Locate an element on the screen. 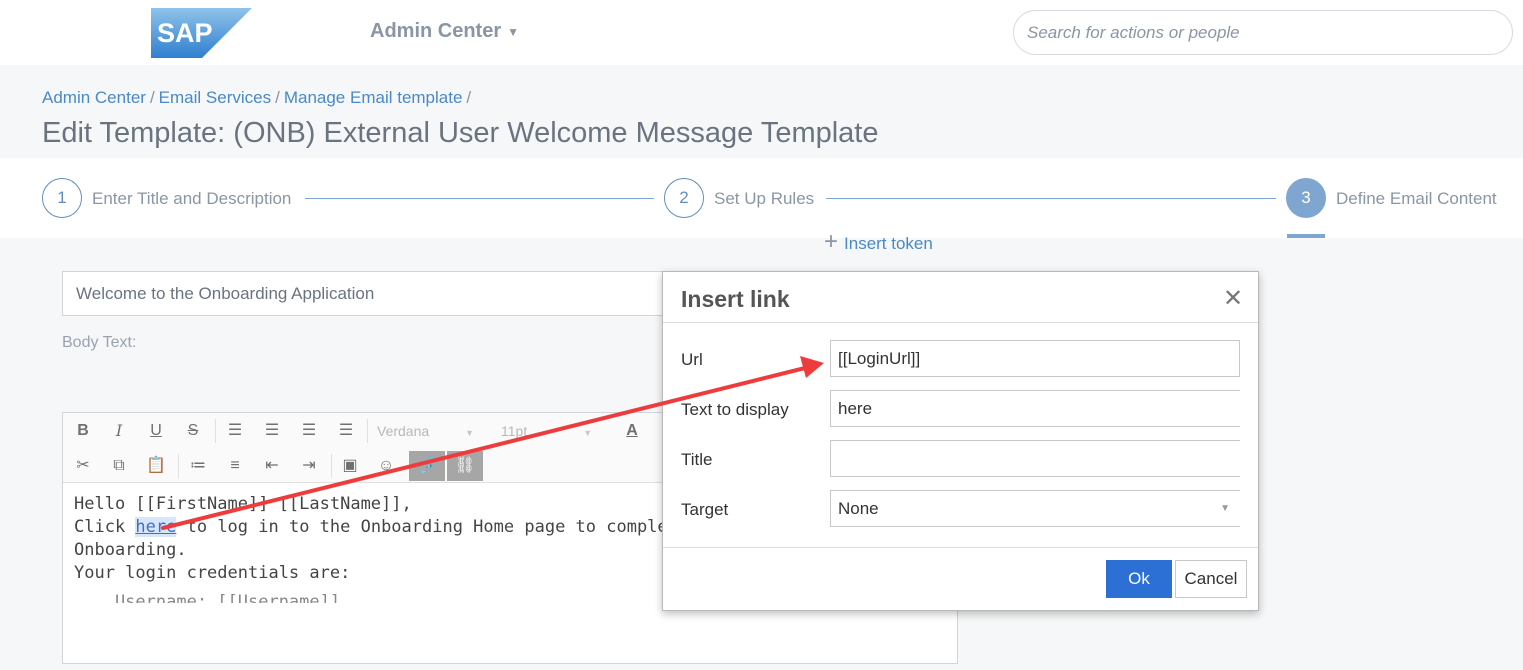 This screenshot has height=670, width=1523. step-1-label: Enter Title and Description is located at coordinates (191, 199).